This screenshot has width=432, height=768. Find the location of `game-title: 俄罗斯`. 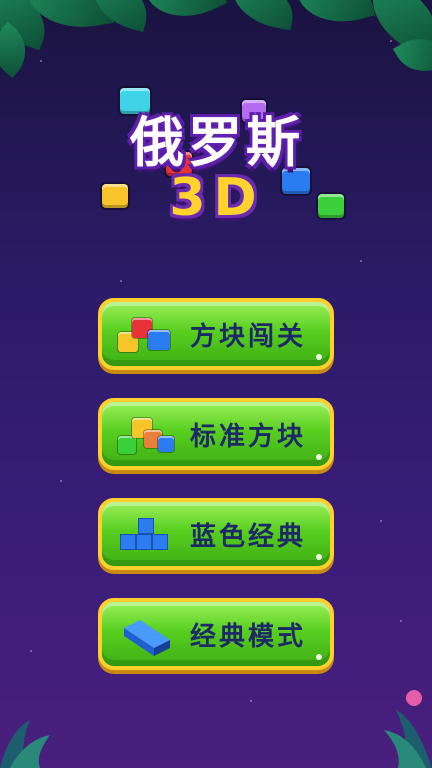

game-title: 俄罗斯 is located at coordinates (217, 142).